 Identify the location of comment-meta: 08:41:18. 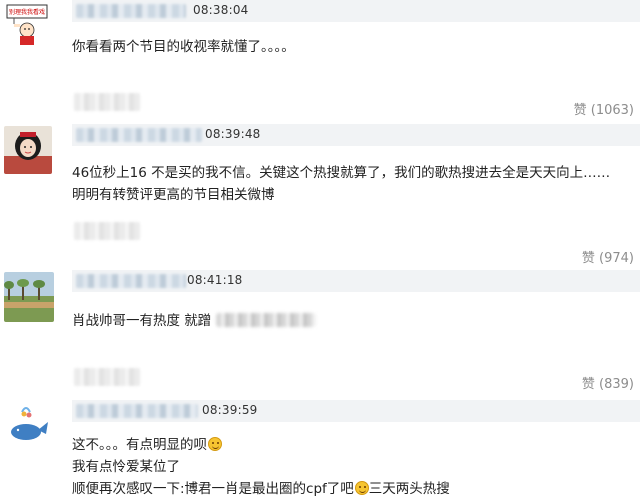
(356, 281).